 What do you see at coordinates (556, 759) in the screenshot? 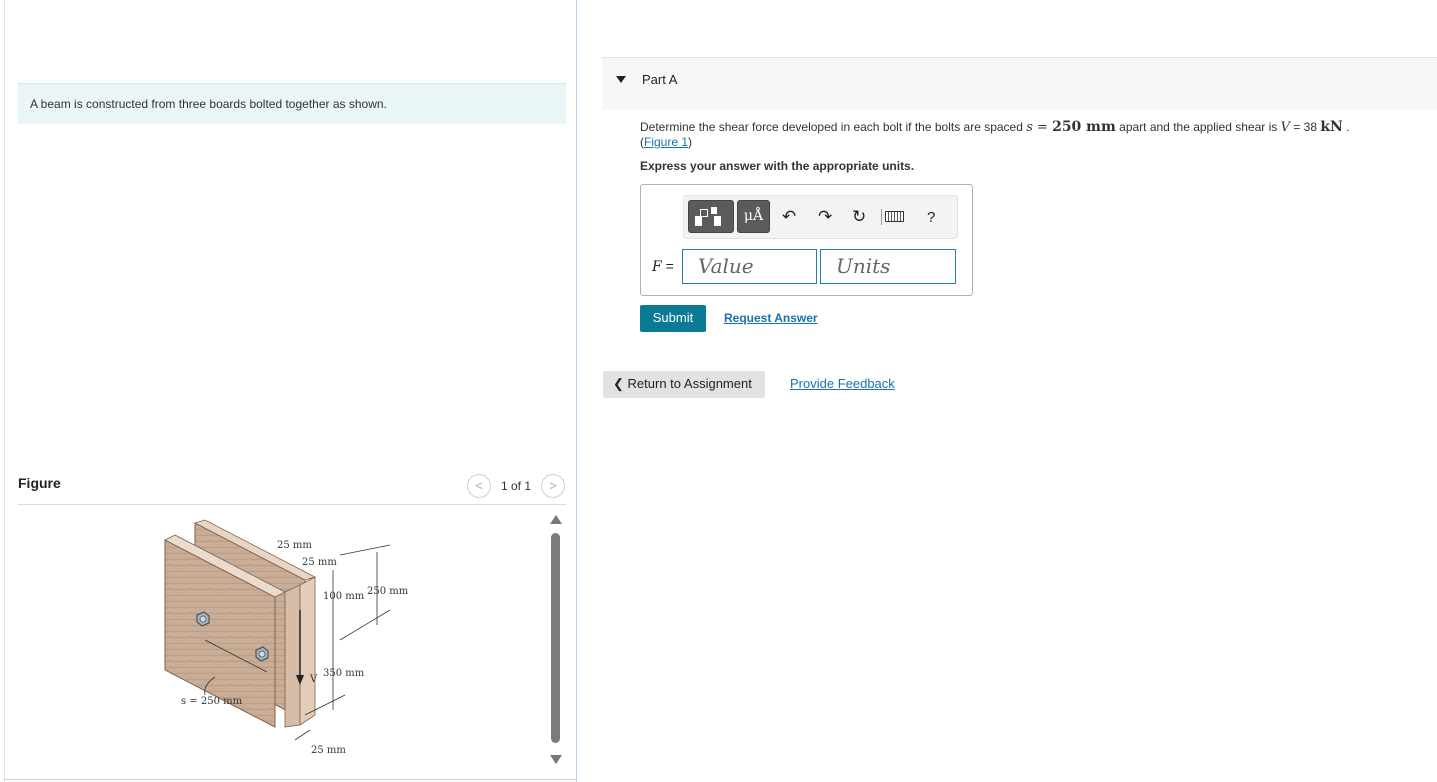
I see `scroll-down-arrow` at bounding box center [556, 759].